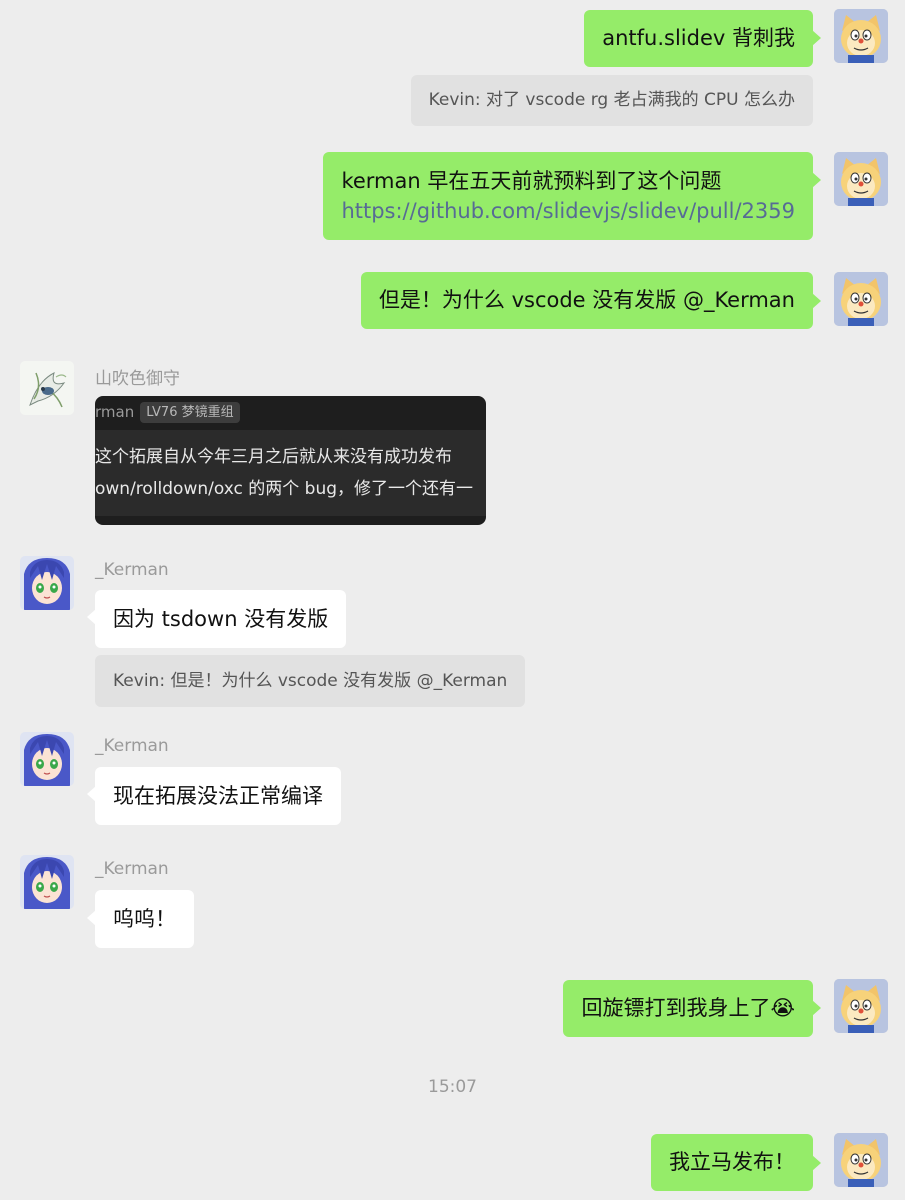 This screenshot has width=905, height=1200. I want to click on message-text: antfu.slidev 背刺我, so click(698, 38).